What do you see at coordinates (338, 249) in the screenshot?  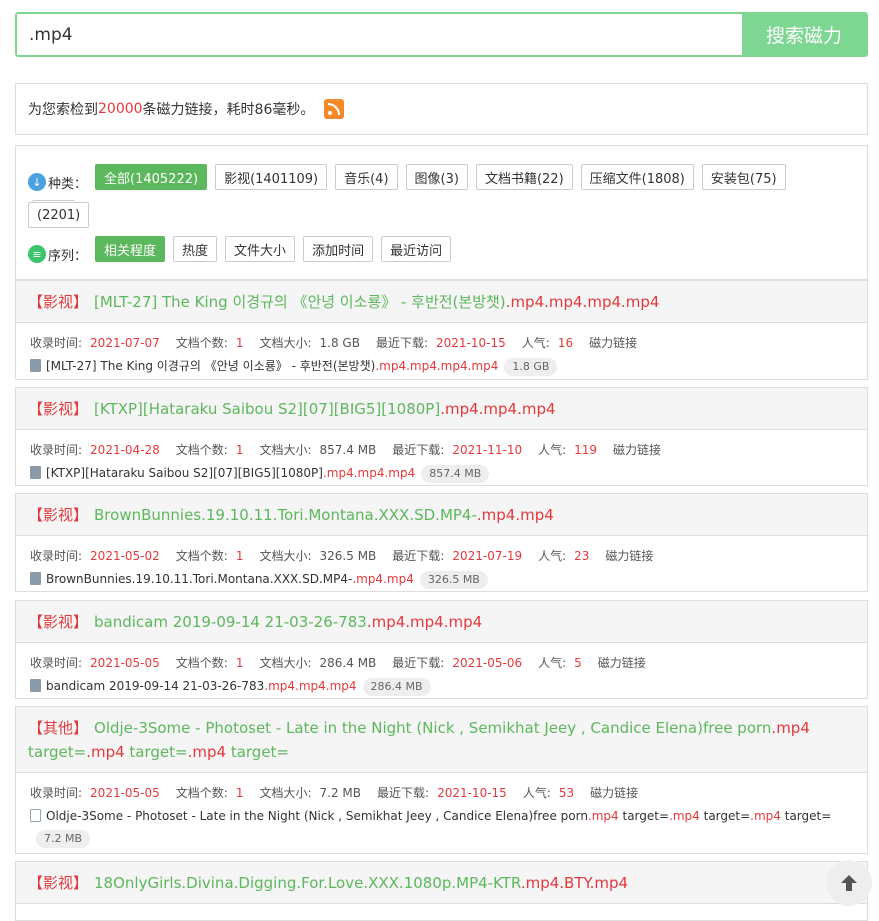 I see `sort-added-time: 添加时间` at bounding box center [338, 249].